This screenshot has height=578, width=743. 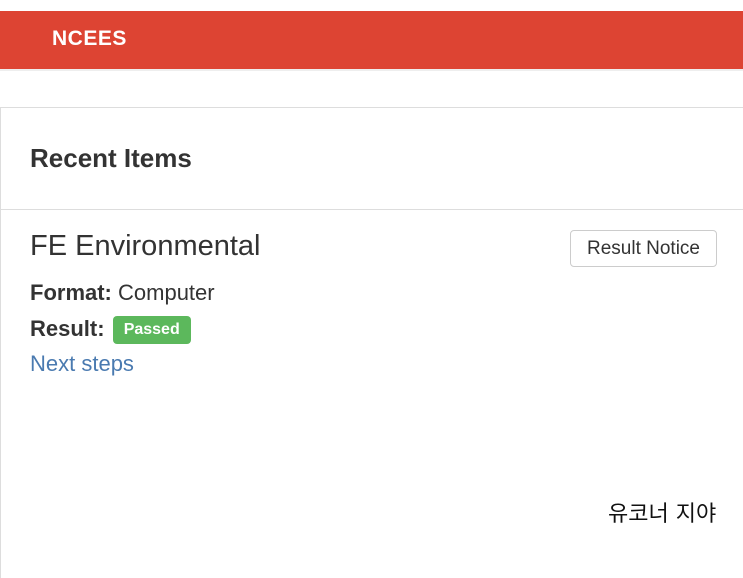 What do you see at coordinates (145, 246) in the screenshot?
I see `item-title: FE Environmental` at bounding box center [145, 246].